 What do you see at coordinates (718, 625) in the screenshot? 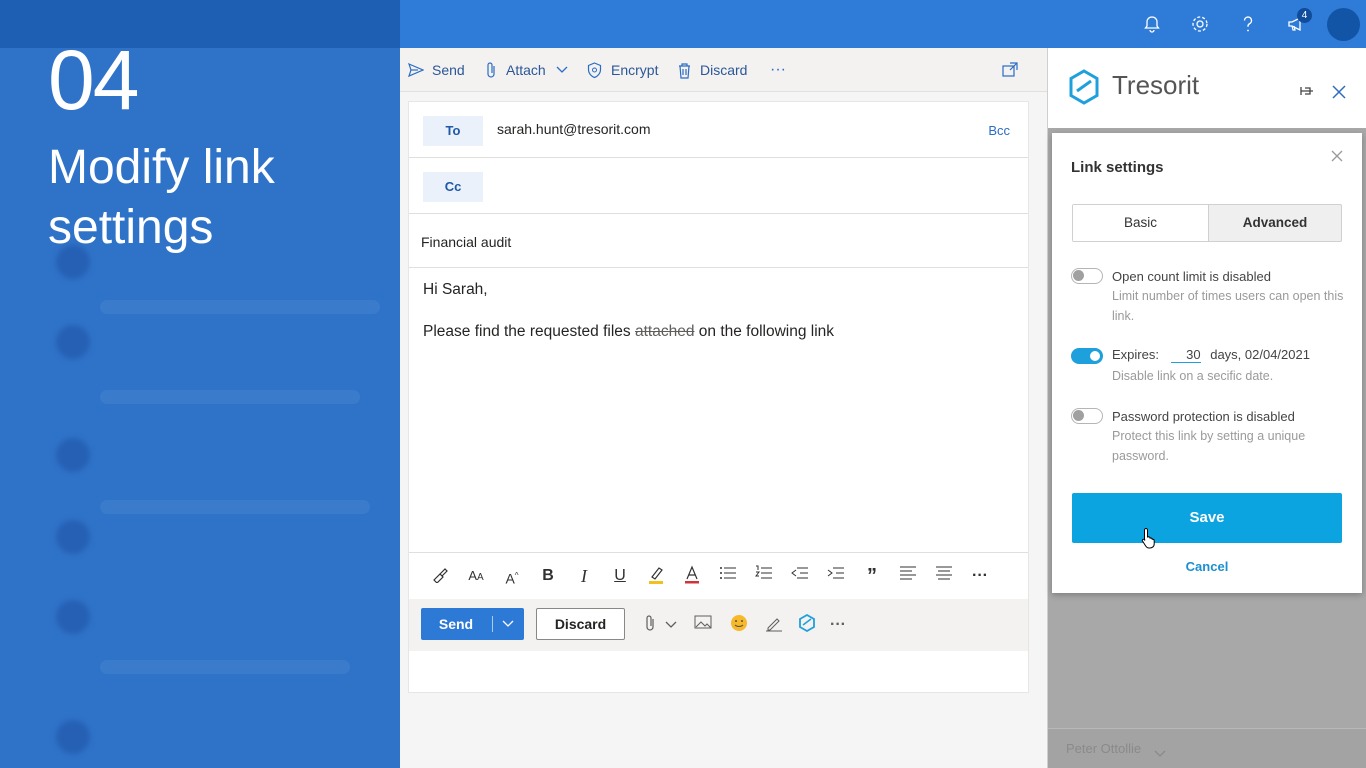
I see `action-bar: Send Discard ···` at bounding box center [718, 625].